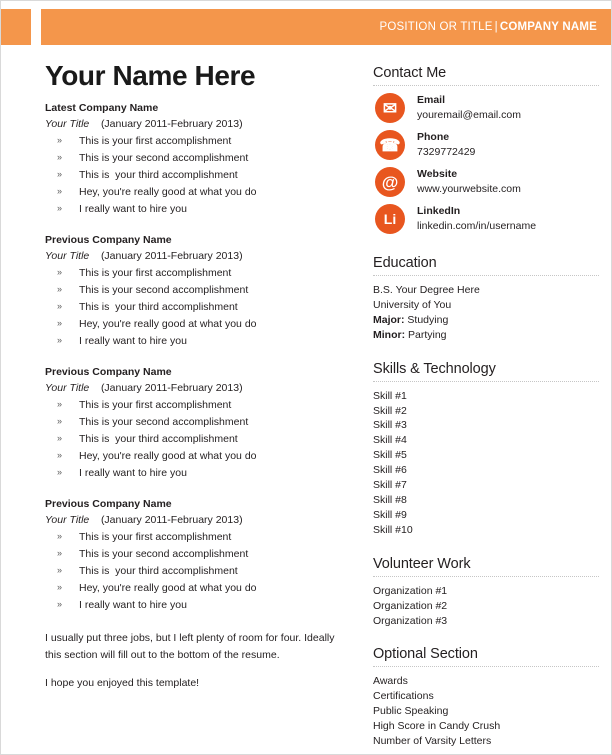  Describe the element at coordinates (390, 395) in the screenshot. I see `skill-item: Skill #1` at that location.